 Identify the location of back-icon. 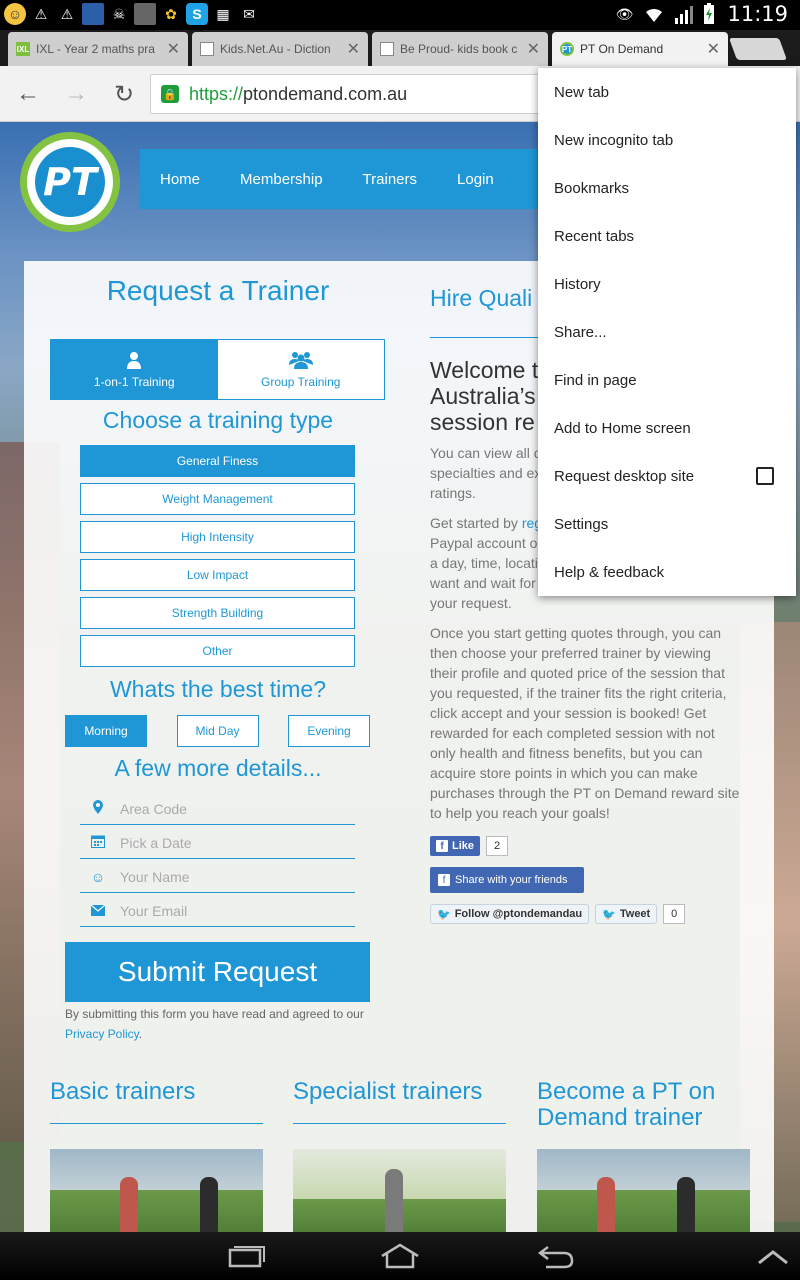
(556, 1257).